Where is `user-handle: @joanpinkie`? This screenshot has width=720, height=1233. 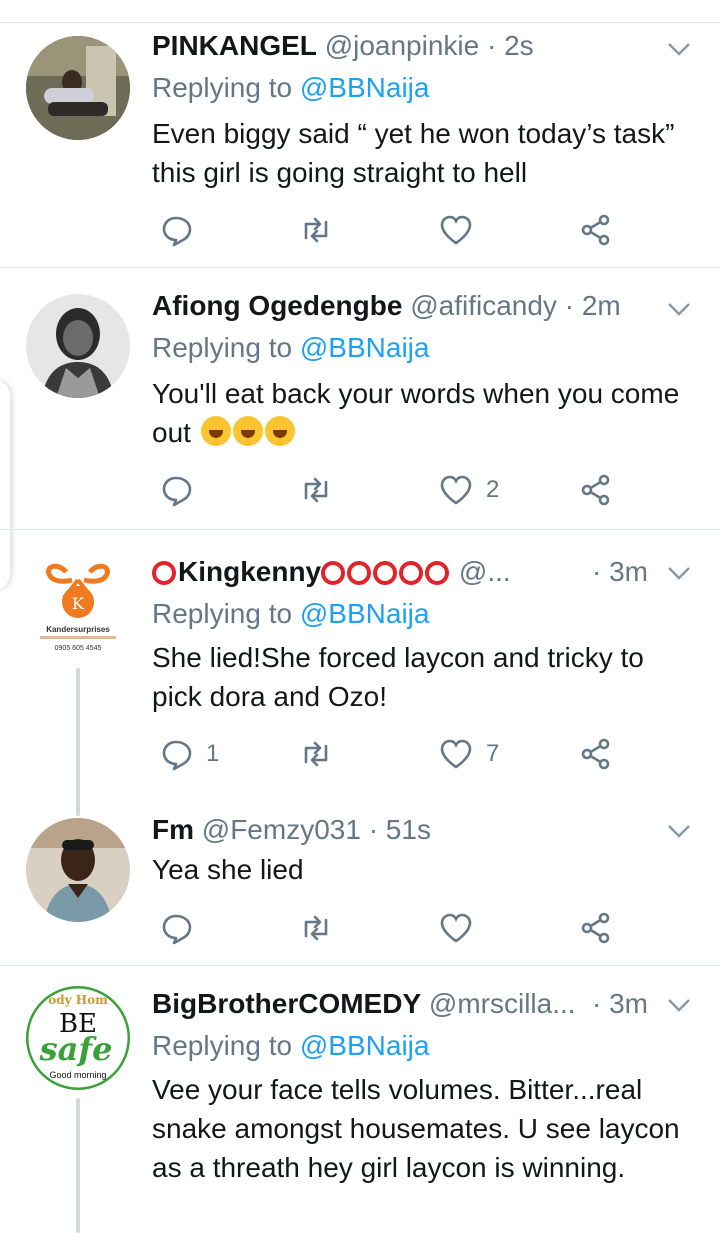 user-handle: @joanpinkie is located at coordinates (402, 45).